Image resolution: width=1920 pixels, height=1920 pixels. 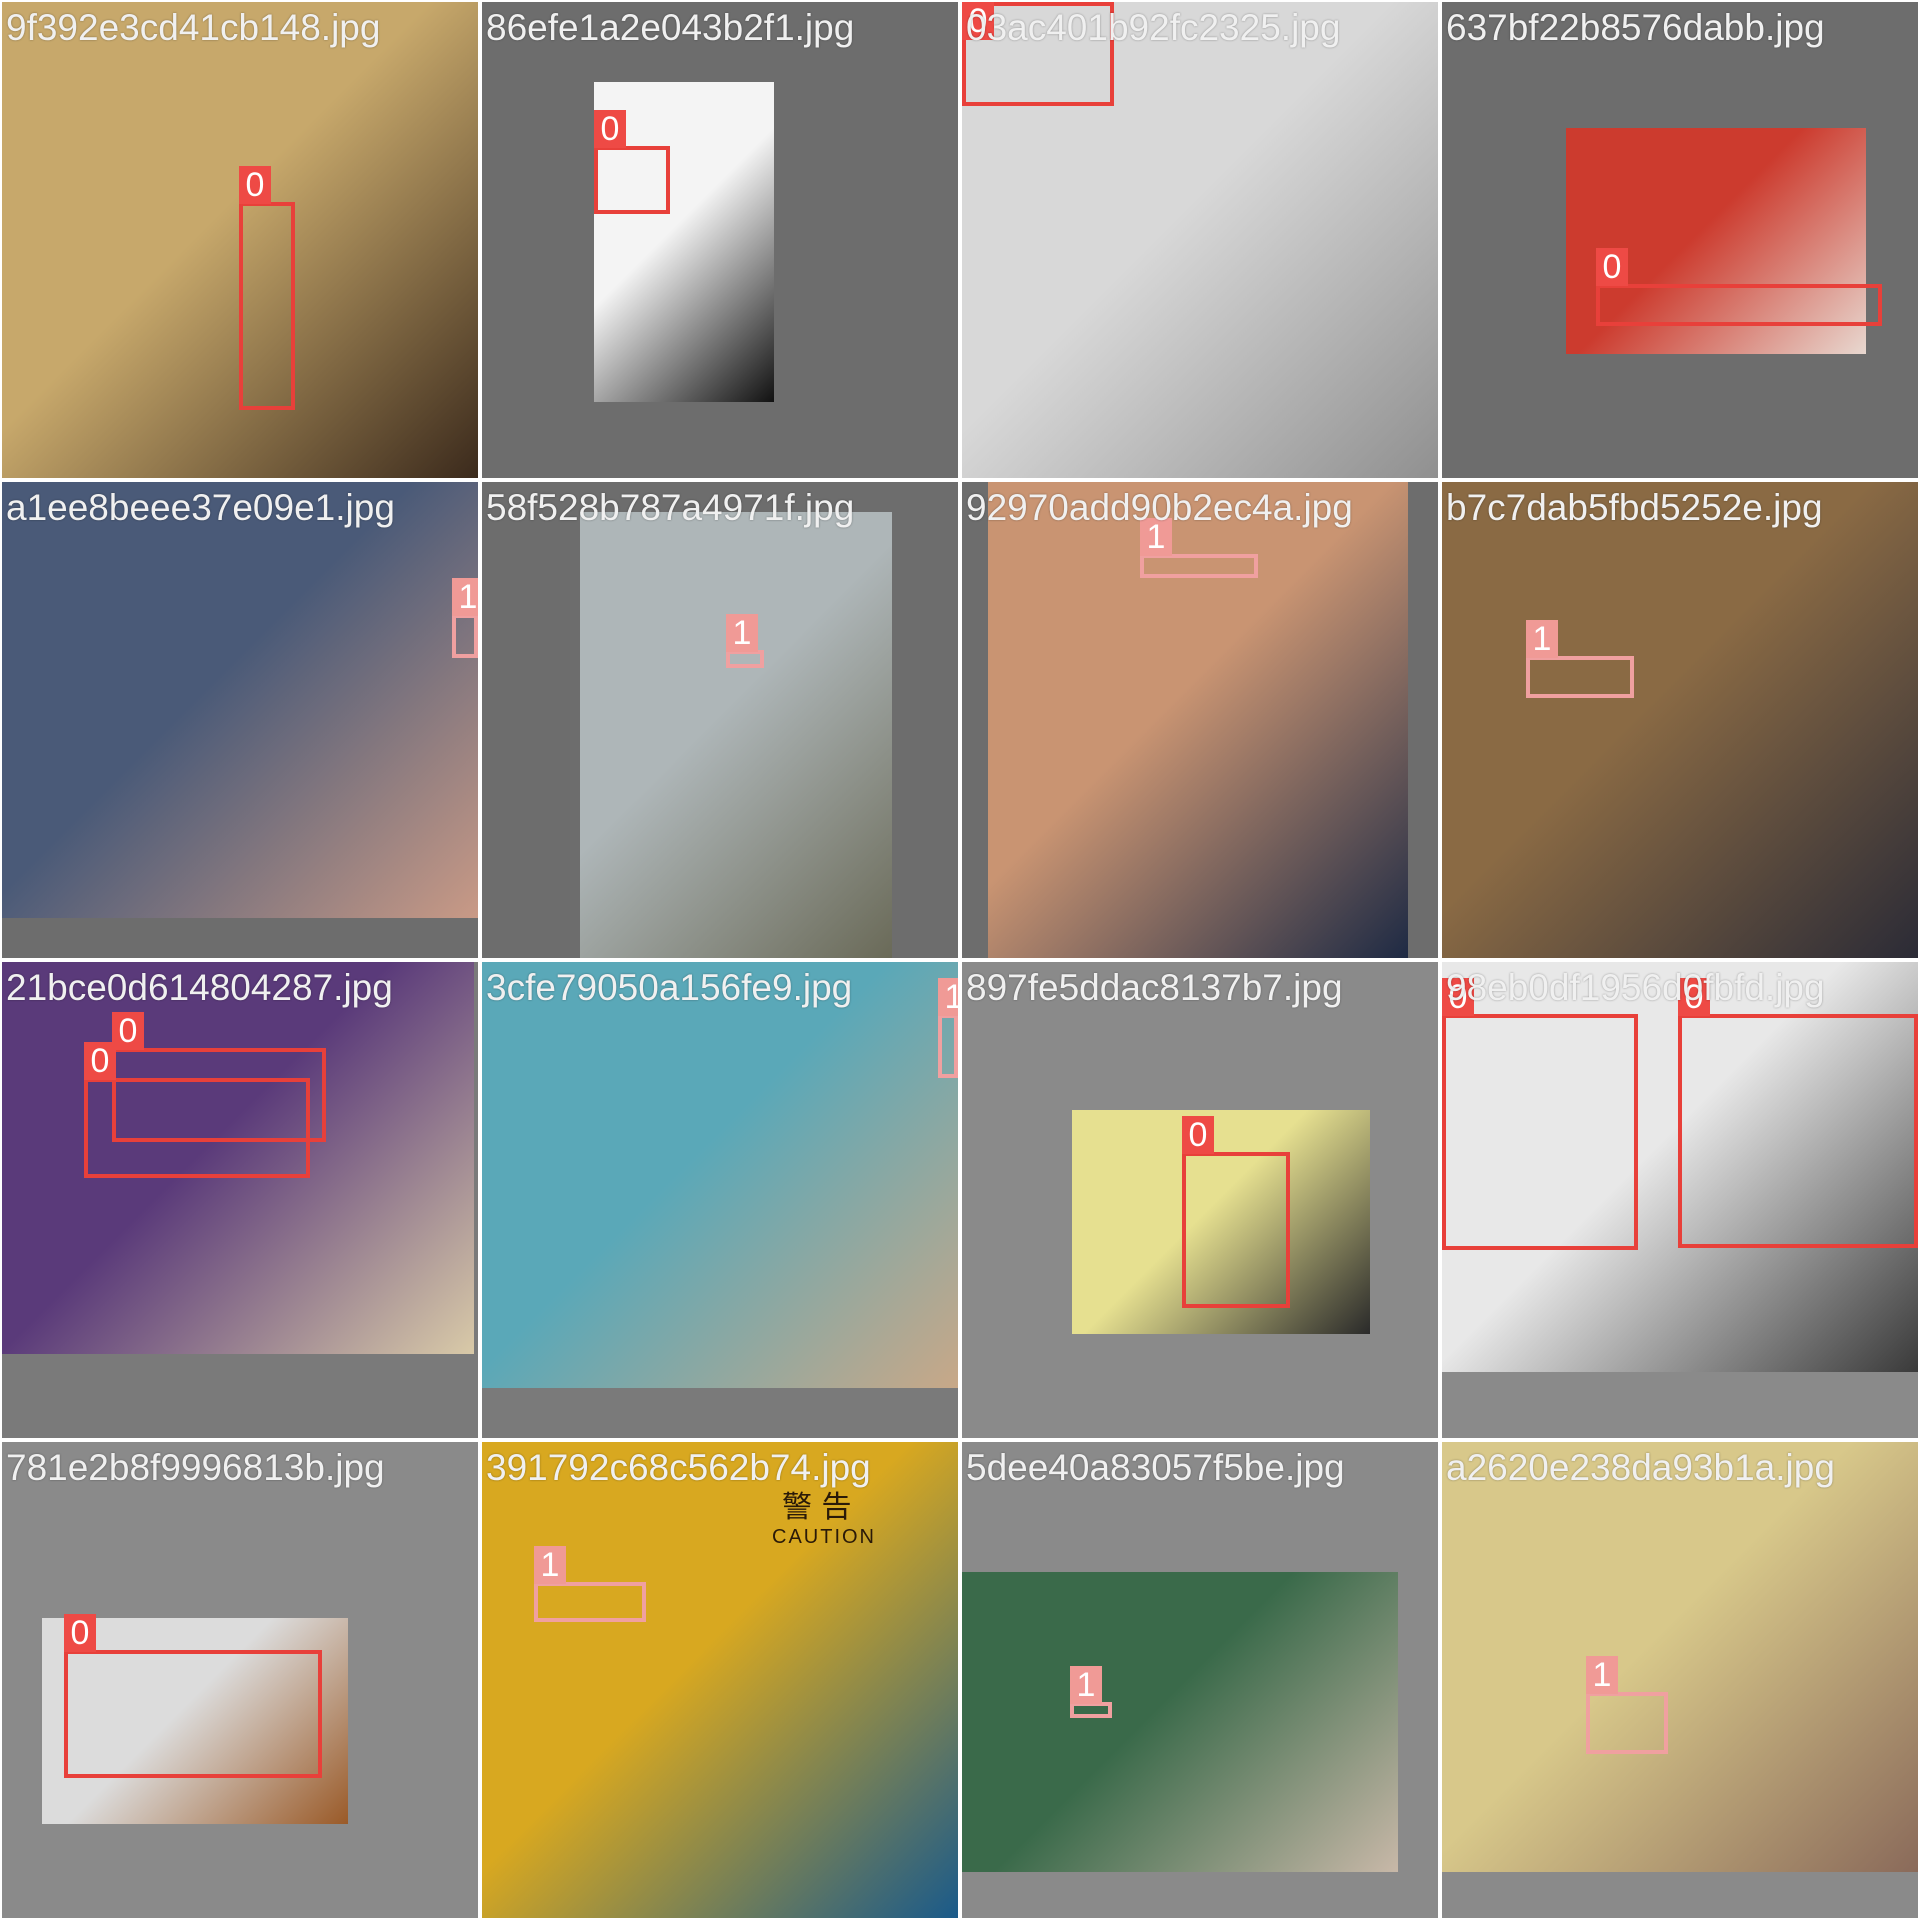 I want to click on tile-filename: 86efe1a2e043b2f1.jpg, so click(x=670, y=27).